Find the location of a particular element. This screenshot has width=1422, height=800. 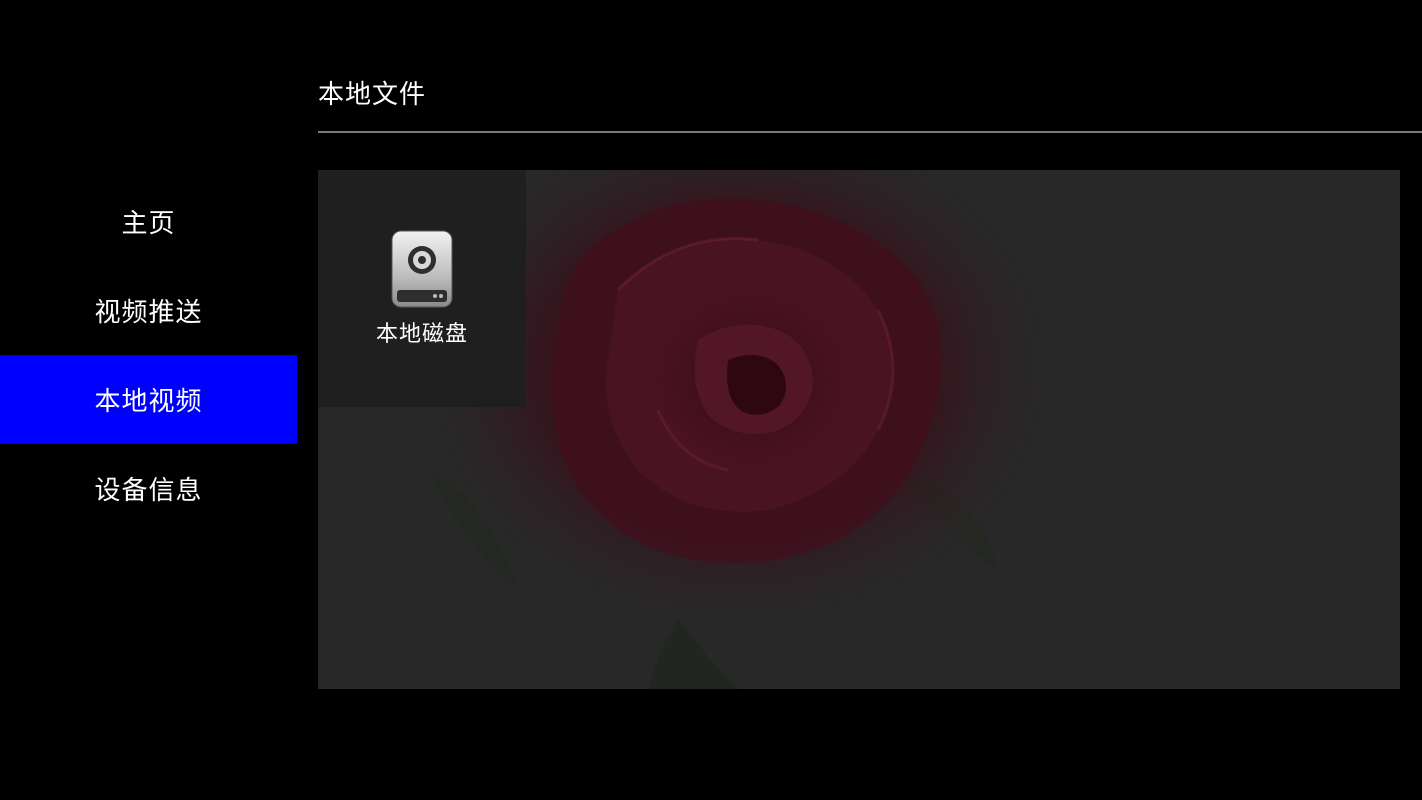

tile-label: 本地磁盘 is located at coordinates (421, 334).